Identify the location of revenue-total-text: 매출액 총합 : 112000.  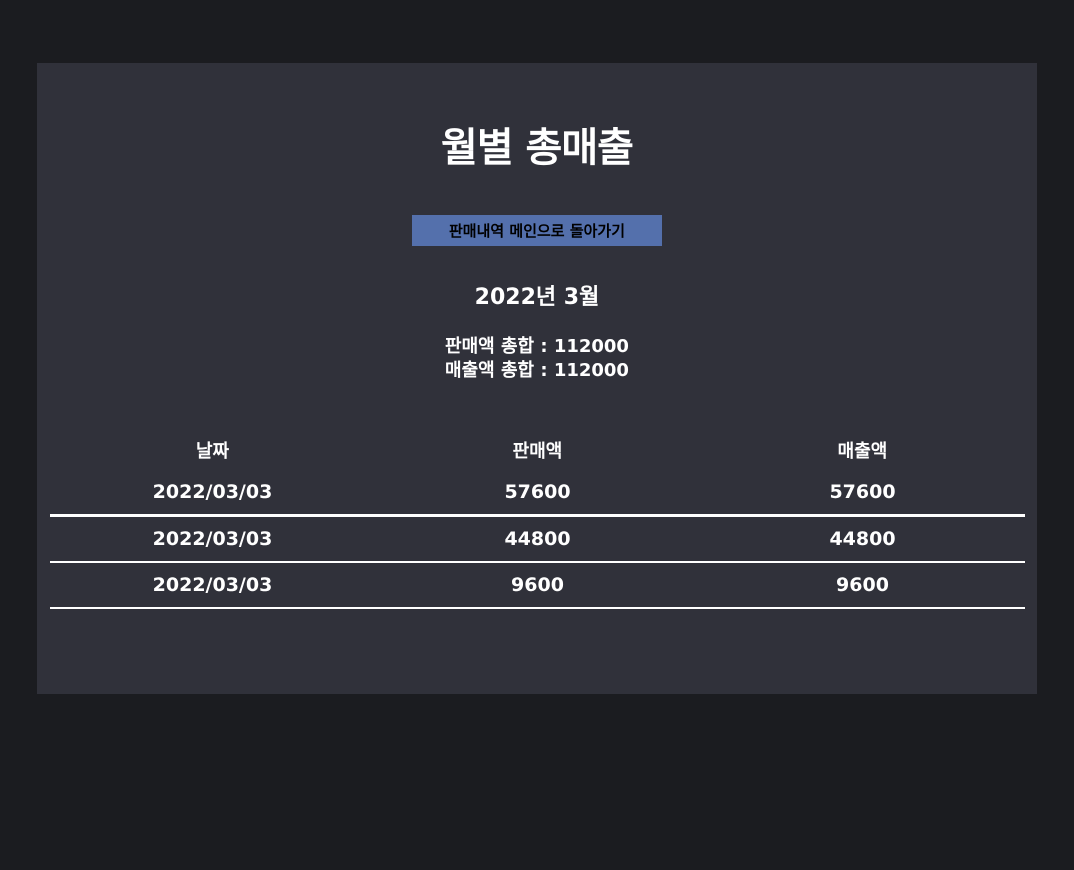
(537, 370).